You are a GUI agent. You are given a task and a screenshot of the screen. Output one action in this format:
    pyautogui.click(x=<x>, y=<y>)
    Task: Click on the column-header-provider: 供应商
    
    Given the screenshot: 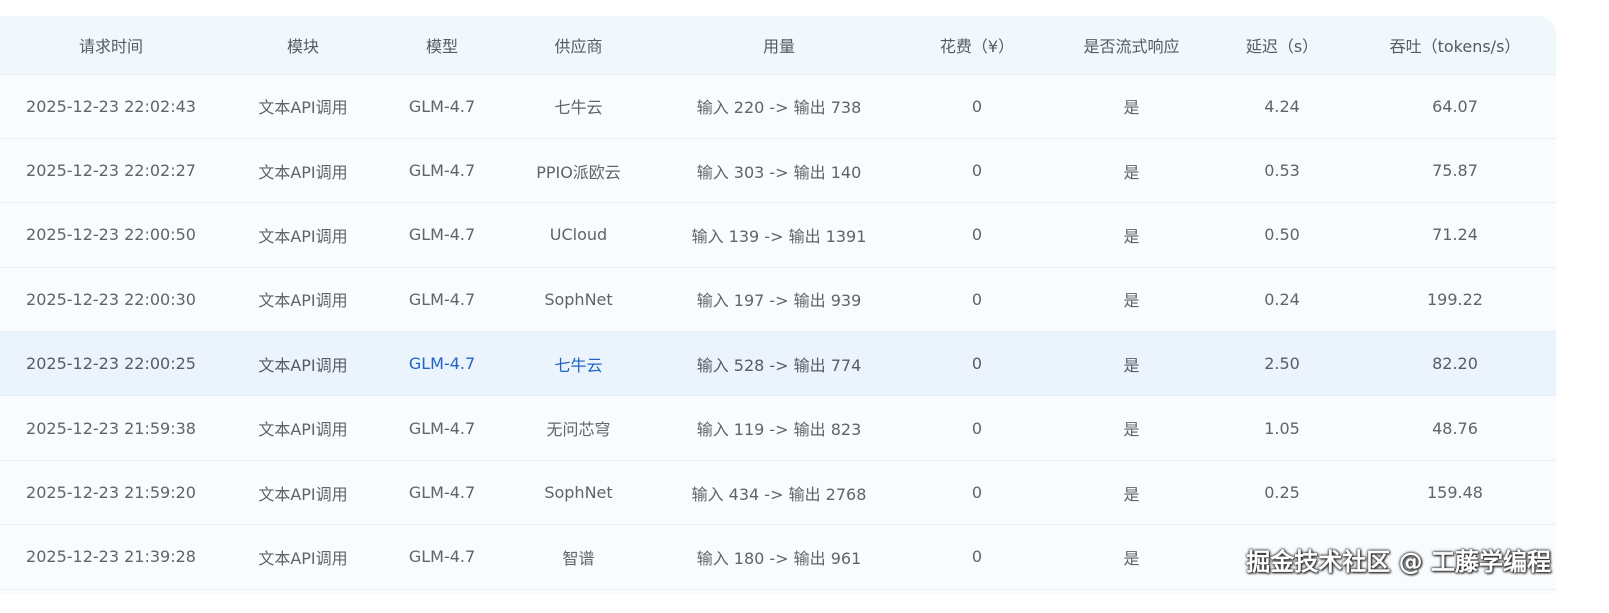 What is the action you would take?
    pyautogui.click(x=578, y=45)
    